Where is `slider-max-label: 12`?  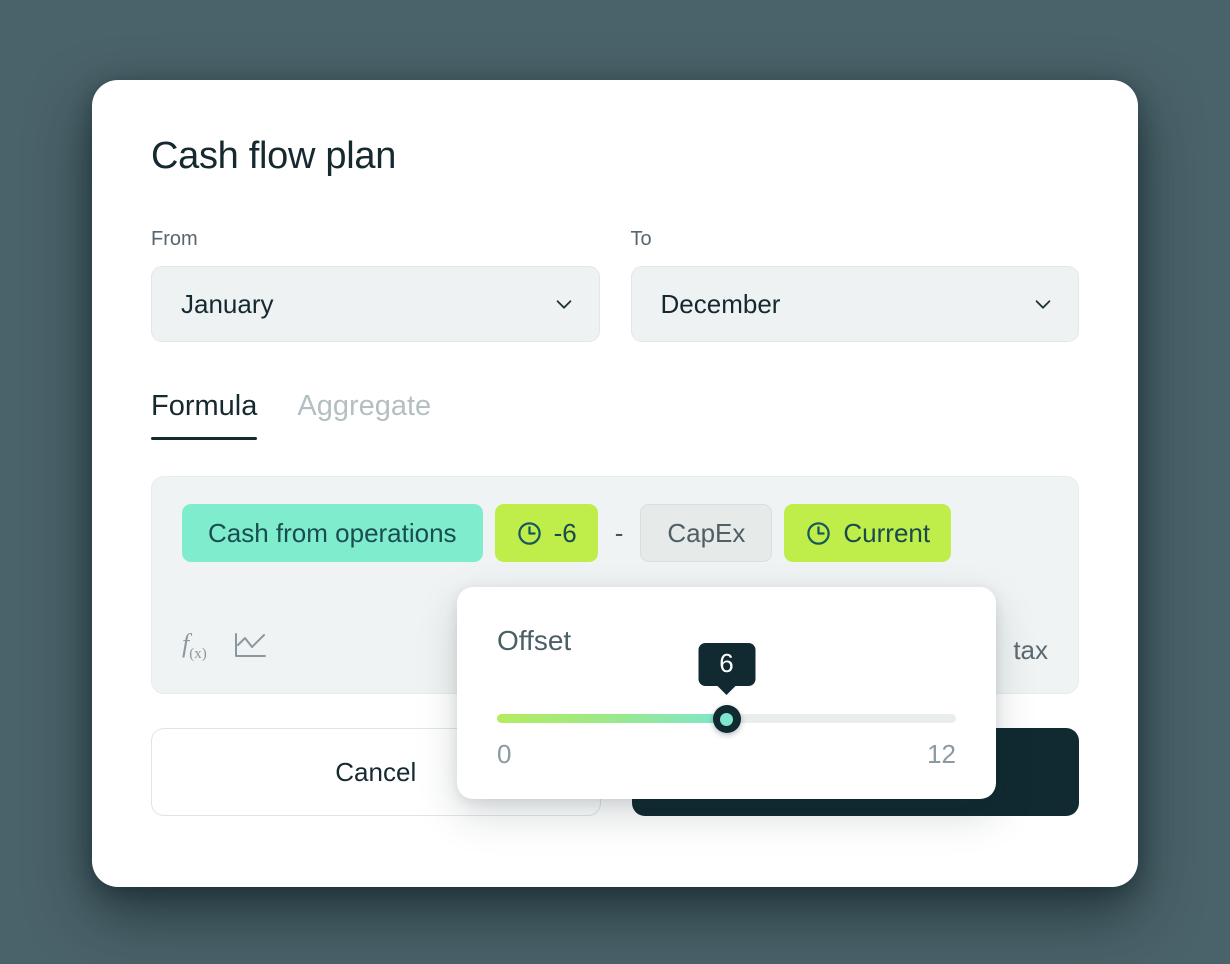 slider-max-label: 12 is located at coordinates (941, 754).